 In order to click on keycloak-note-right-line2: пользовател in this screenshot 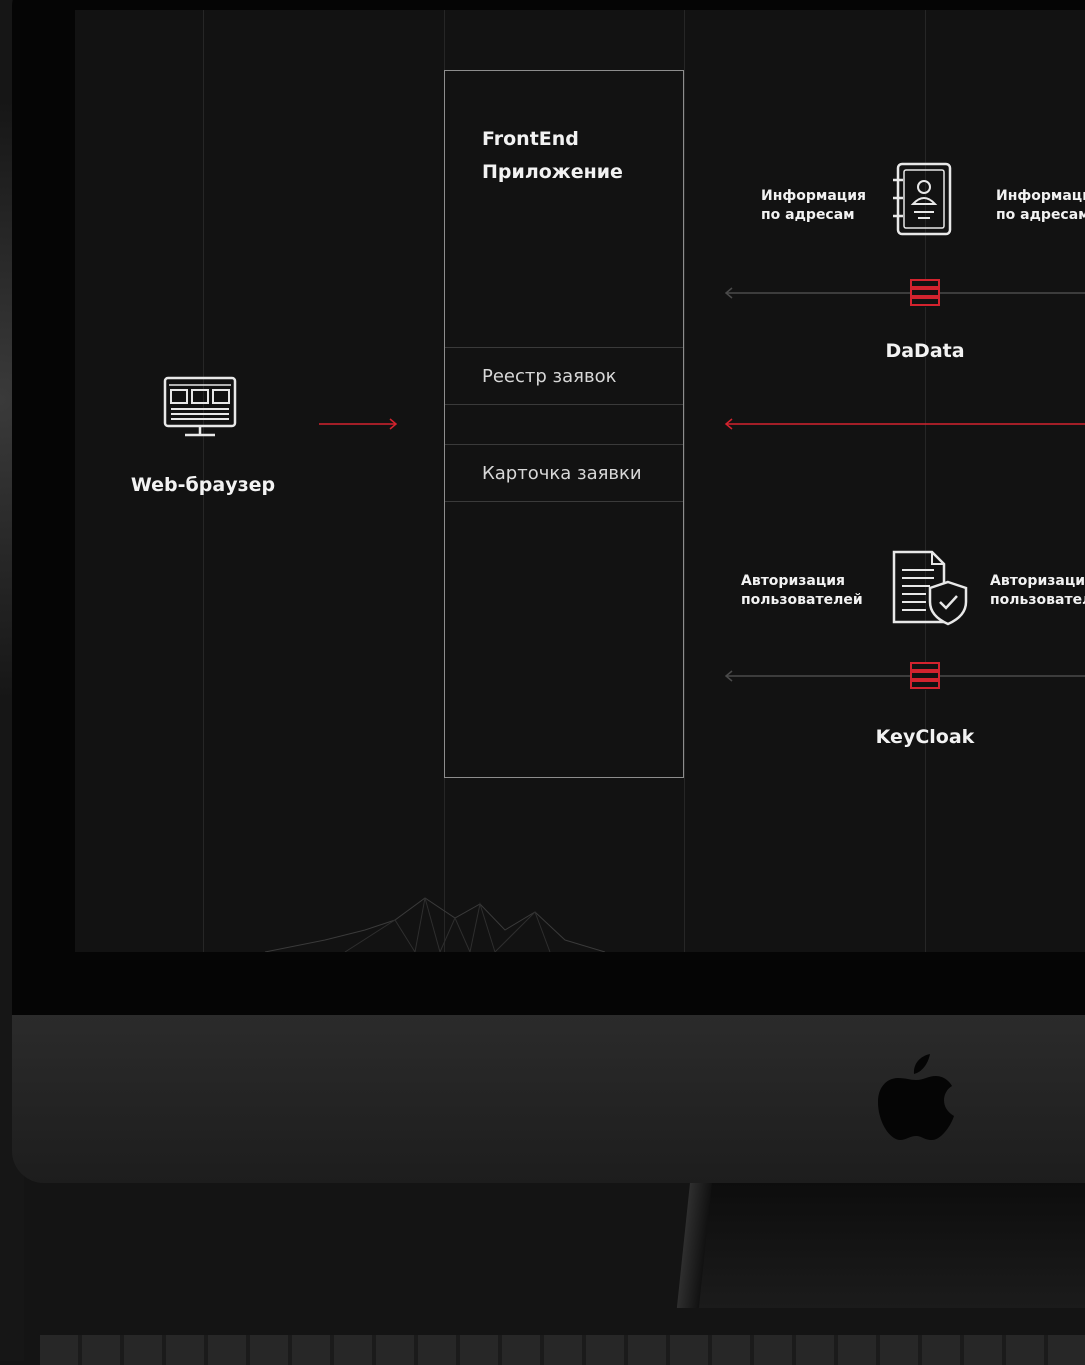, I will do `click(1037, 600)`.